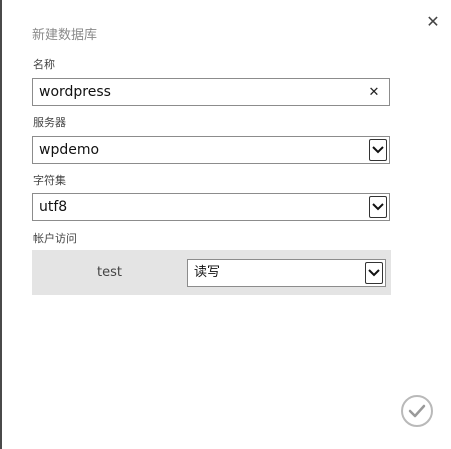 This screenshot has width=451, height=449. I want to click on confirm-button, so click(417, 411).